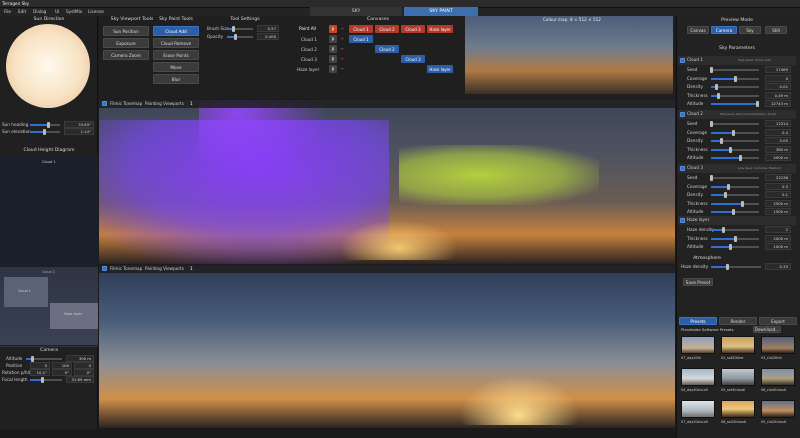  Describe the element at coordinates (413, 59) in the screenshot. I see `chip-cloud3: Cloud 3` at that location.